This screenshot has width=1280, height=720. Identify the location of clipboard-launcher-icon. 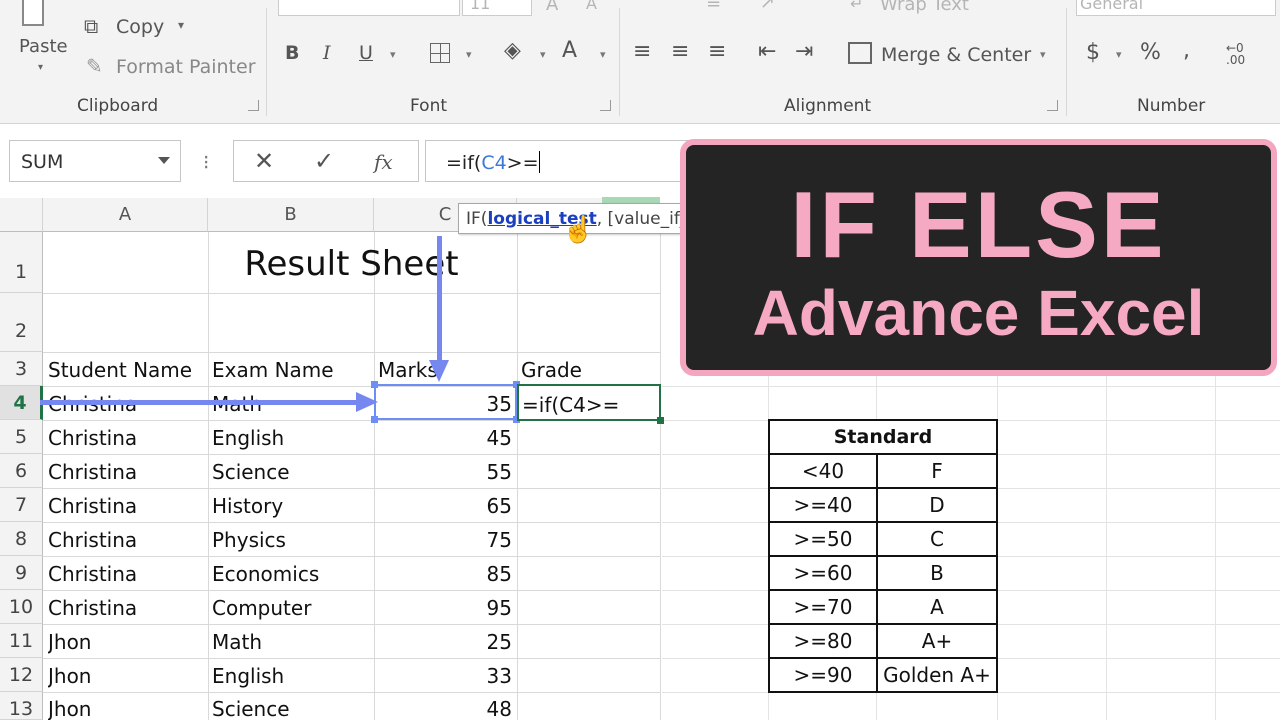
(253, 105).